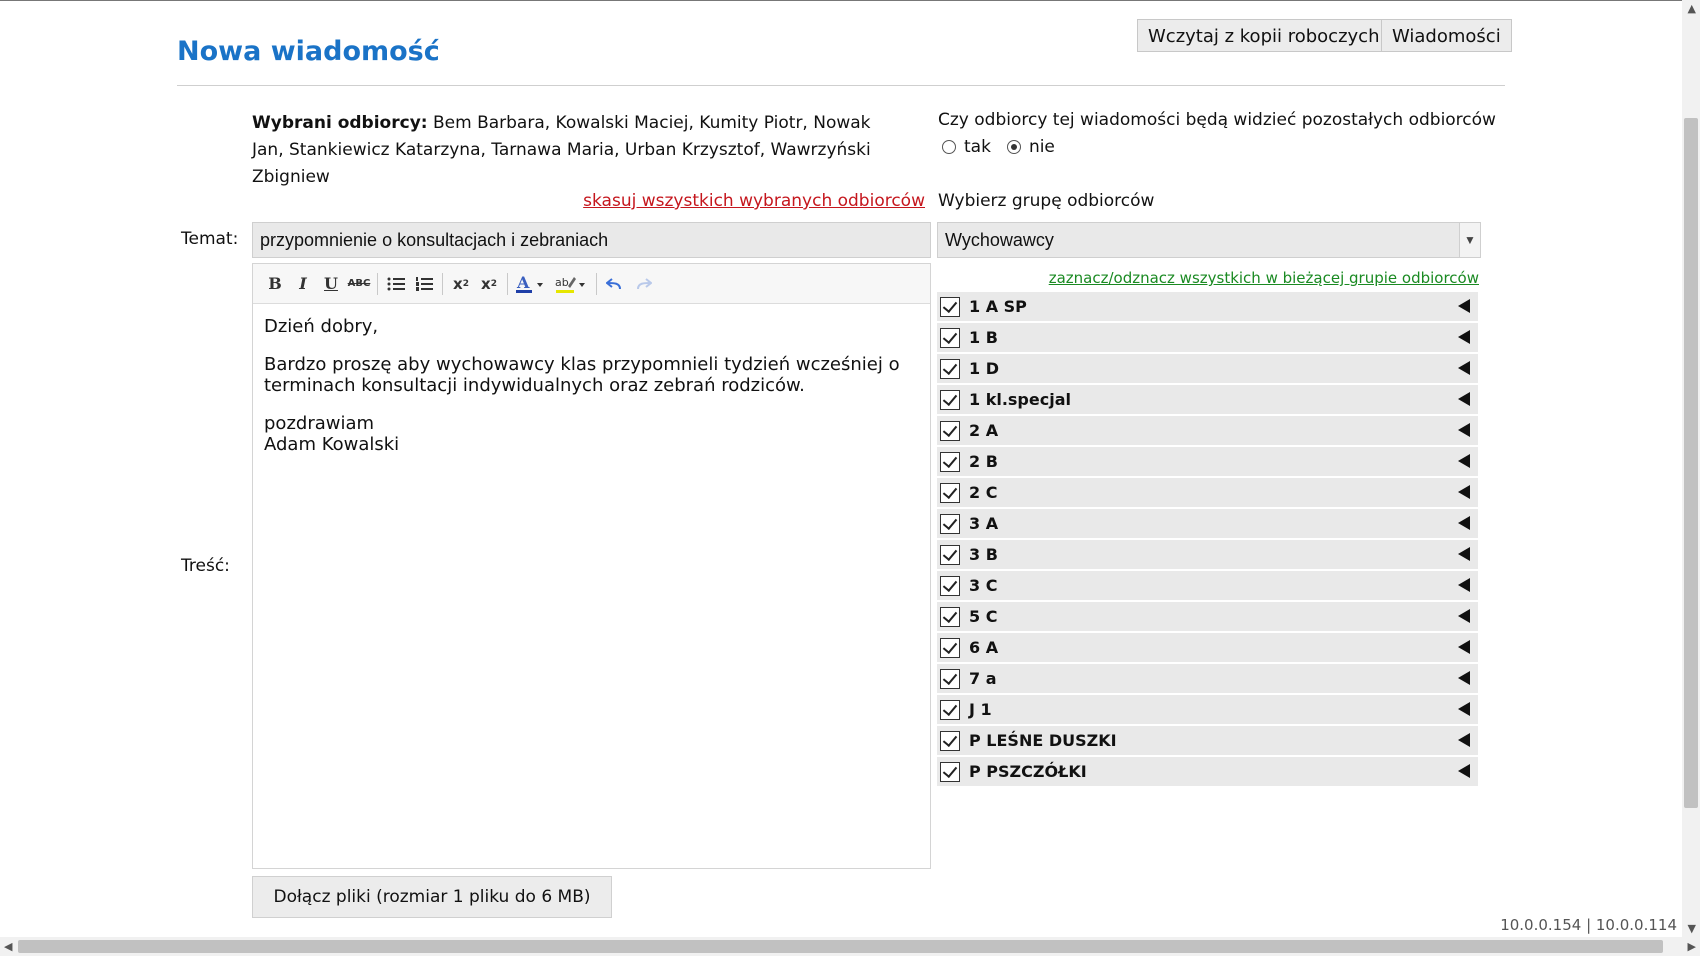 This screenshot has width=1700, height=956. Describe the element at coordinates (432, 897) in the screenshot. I see `attach-files-button: Dołącz pliki (rozmiar 1 pliku do 6 MB)` at that location.